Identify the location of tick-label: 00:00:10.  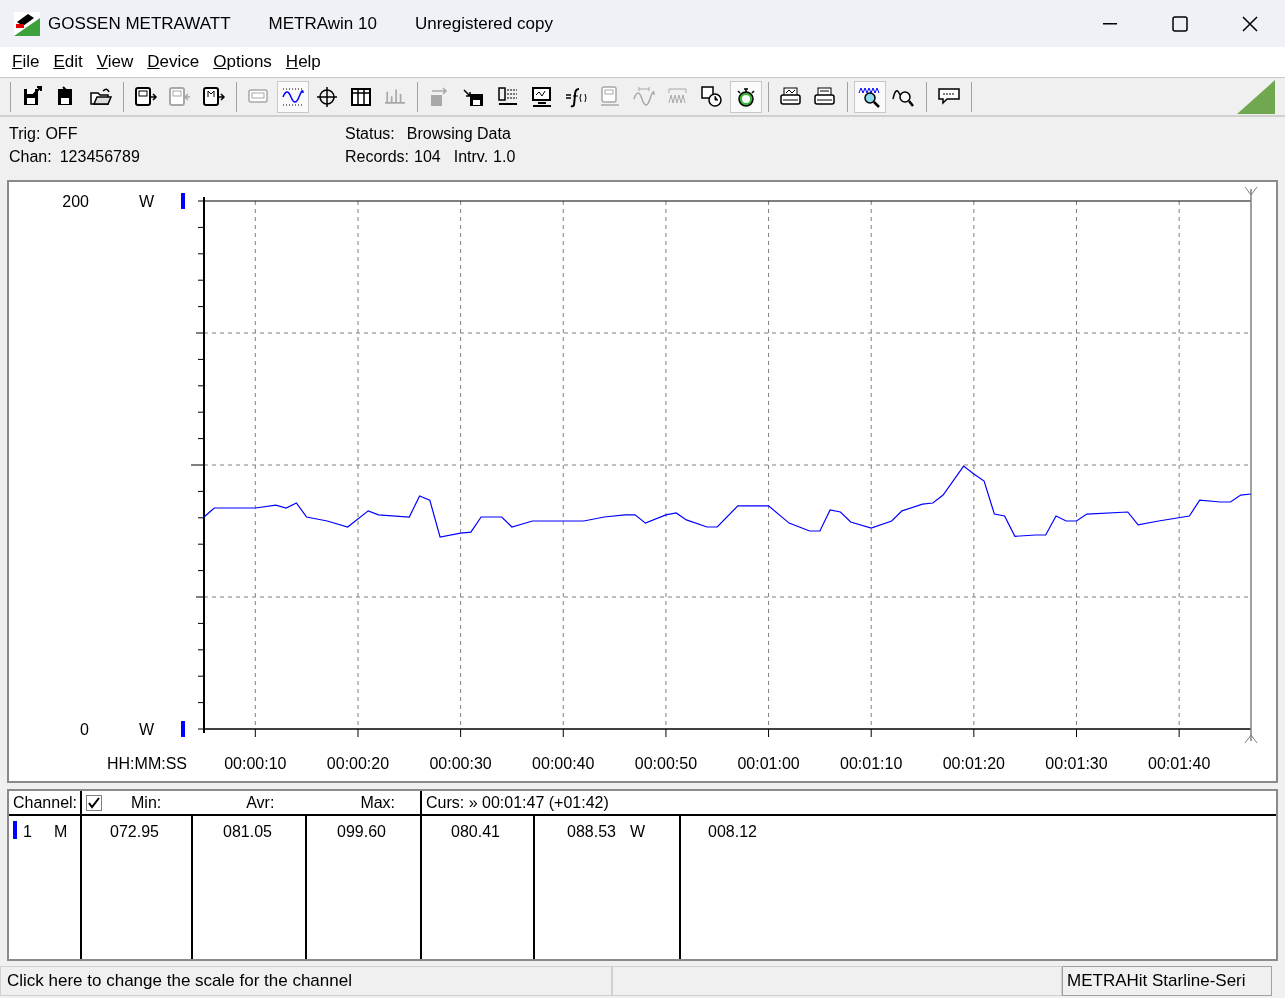
(255, 763).